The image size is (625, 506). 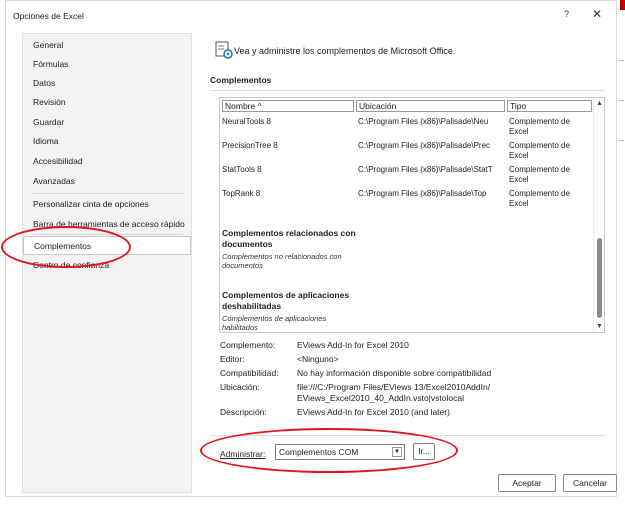 What do you see at coordinates (407, 90) in the screenshot?
I see `section-divider` at bounding box center [407, 90].